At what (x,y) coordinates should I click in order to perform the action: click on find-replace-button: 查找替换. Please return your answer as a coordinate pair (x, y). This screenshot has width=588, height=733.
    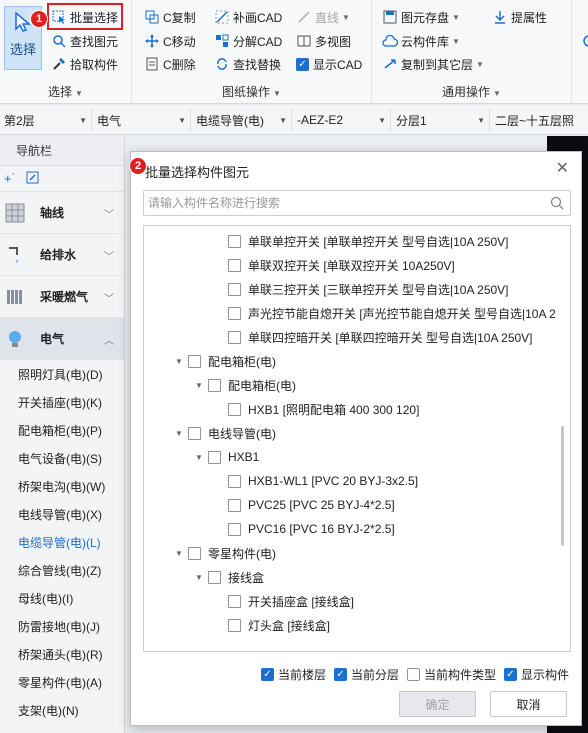
    Looking at the image, I should click on (247, 64).